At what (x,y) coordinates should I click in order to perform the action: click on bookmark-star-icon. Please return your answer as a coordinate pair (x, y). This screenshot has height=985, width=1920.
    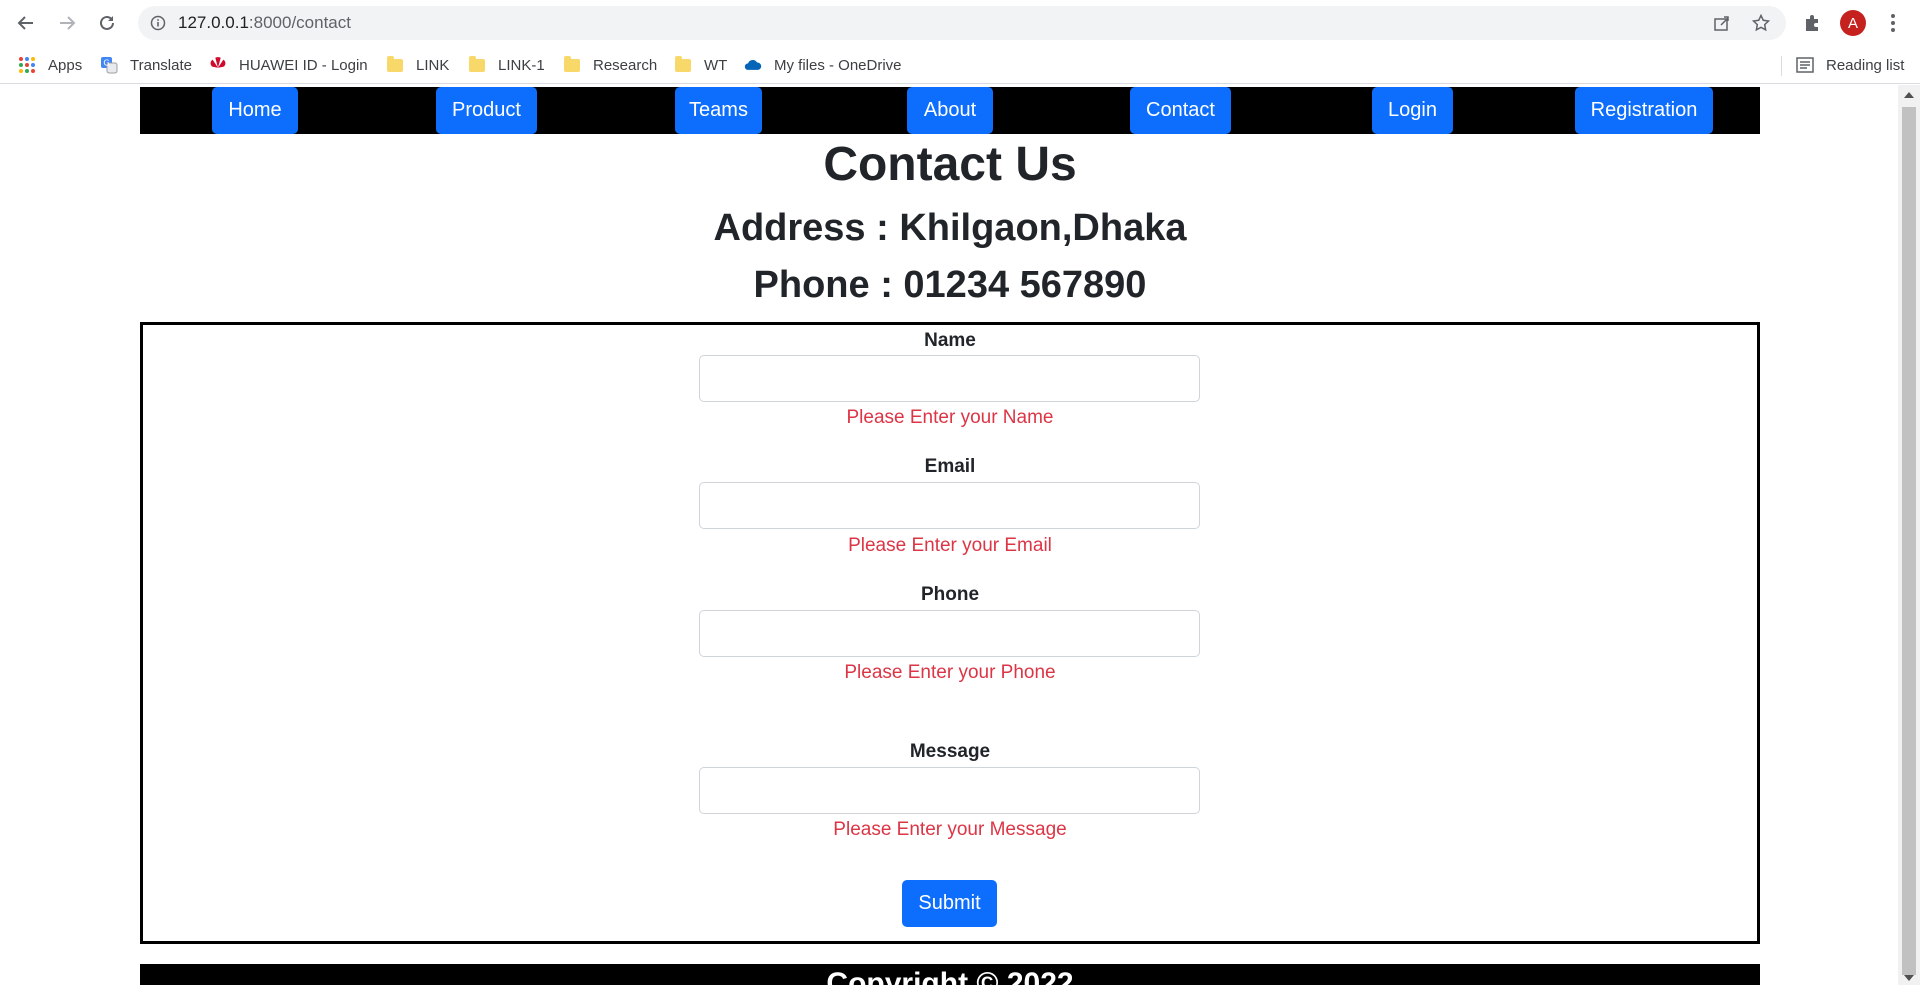
    Looking at the image, I should click on (1761, 23).